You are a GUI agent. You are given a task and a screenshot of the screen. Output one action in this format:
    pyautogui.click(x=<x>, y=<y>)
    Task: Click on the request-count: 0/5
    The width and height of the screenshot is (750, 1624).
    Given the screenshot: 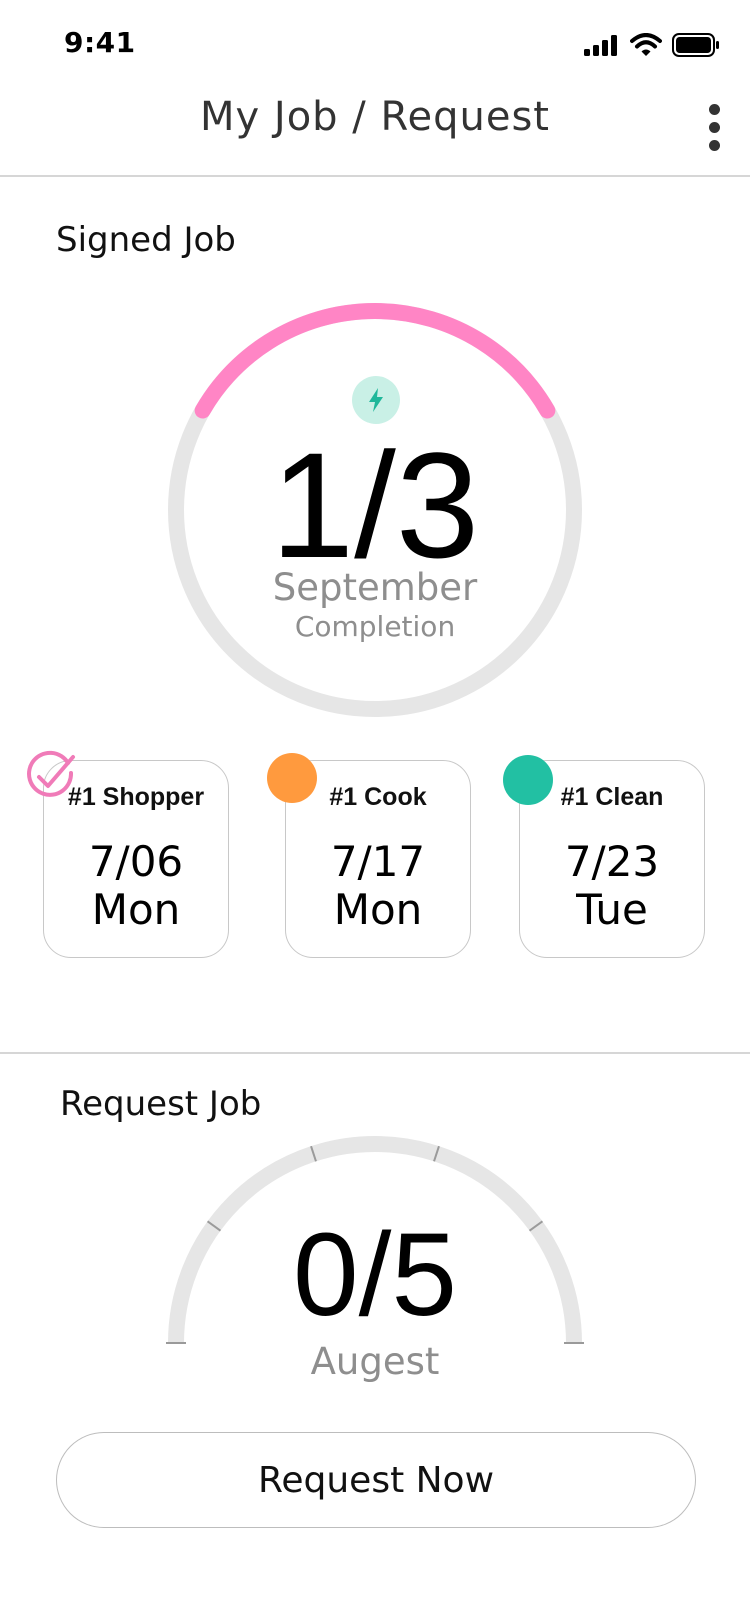 What is the action you would take?
    pyautogui.click(x=375, y=1275)
    